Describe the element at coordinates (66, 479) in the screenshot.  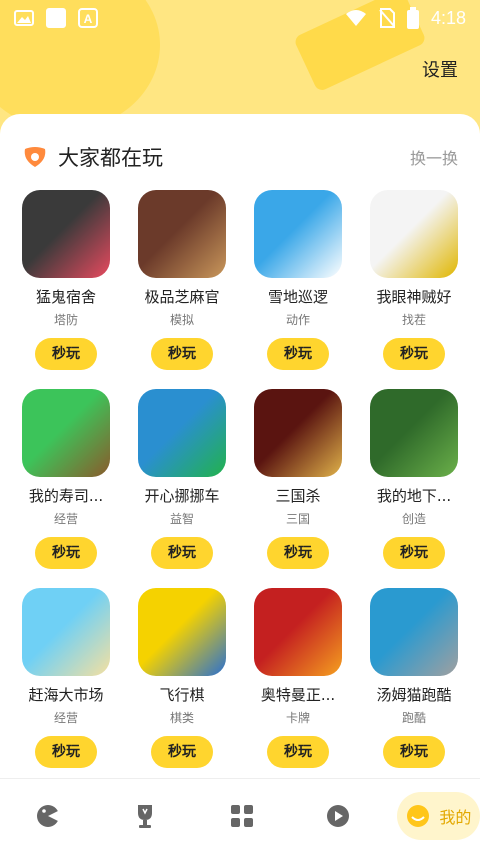
I see `game-item: 我的寿司... 经营秒玩` at that location.